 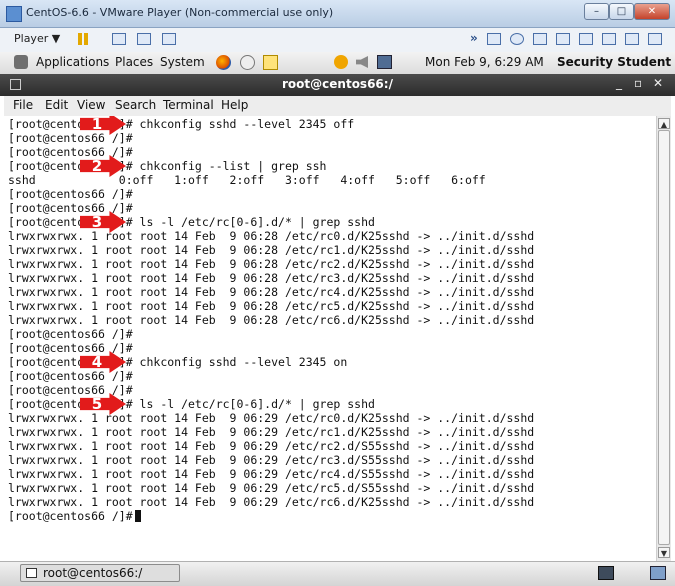 What do you see at coordinates (70, 516) in the screenshot?
I see `terminal-prompt: [root@centos66 /]#` at bounding box center [70, 516].